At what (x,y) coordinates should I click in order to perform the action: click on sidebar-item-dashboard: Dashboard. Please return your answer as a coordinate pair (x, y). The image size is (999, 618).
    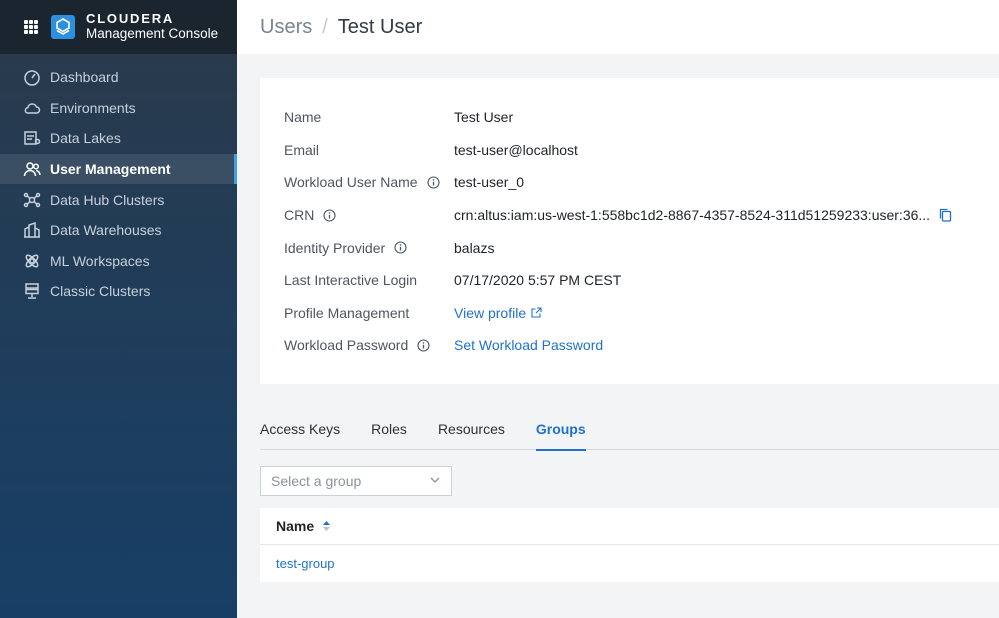
    Looking at the image, I should click on (118, 77).